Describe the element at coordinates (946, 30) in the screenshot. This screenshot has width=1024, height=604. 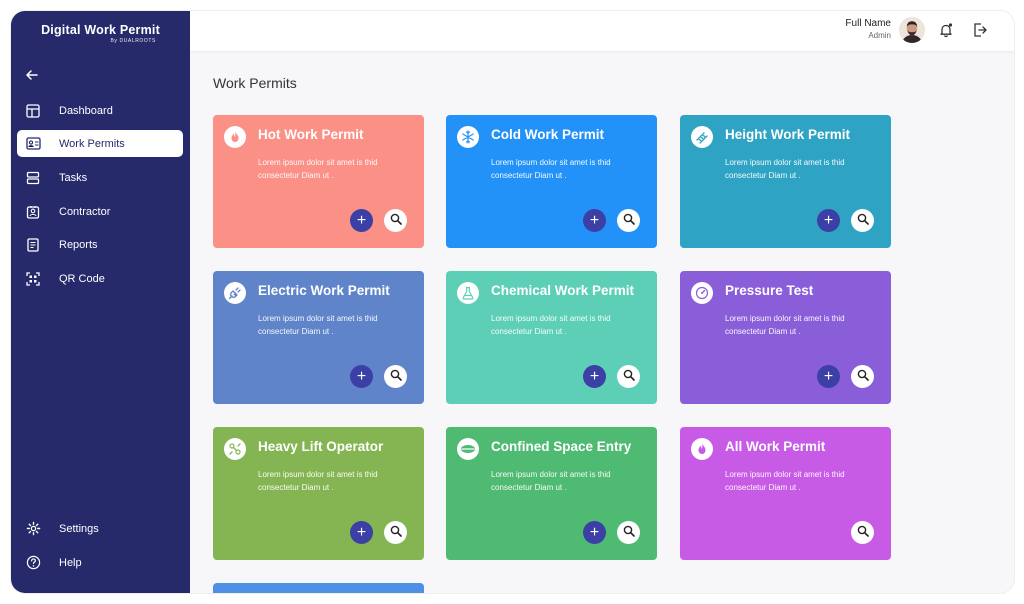
I see `notification-bell-icon` at that location.